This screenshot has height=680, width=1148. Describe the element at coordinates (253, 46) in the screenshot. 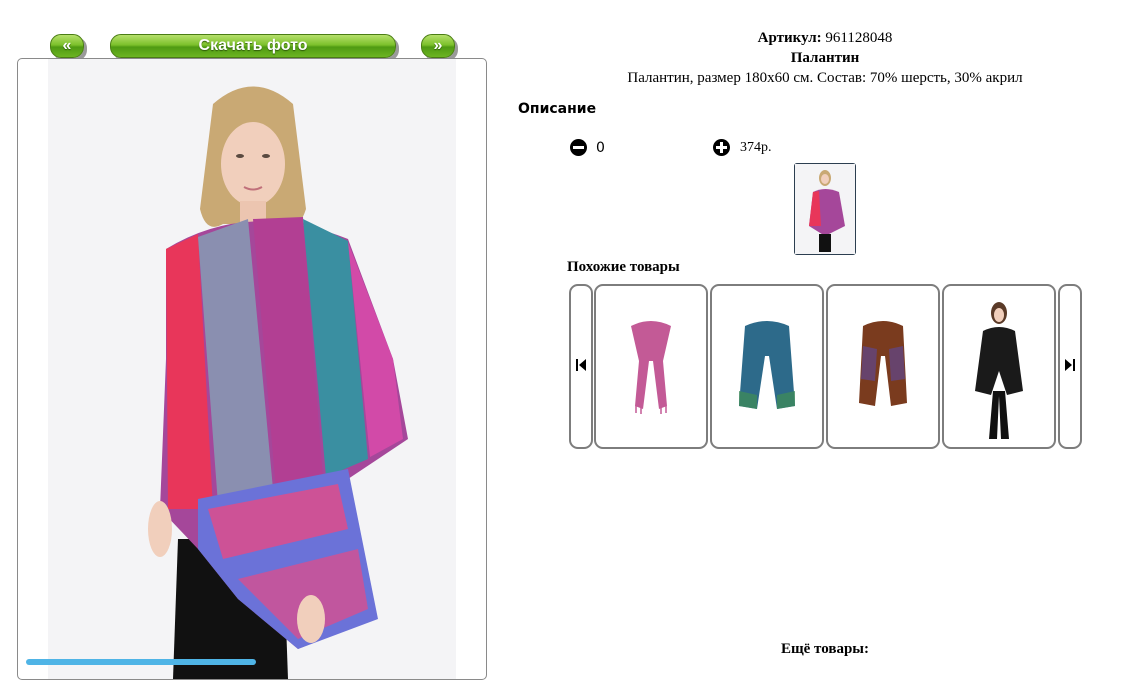

I see `download-photo-button: Скачать фото` at that location.